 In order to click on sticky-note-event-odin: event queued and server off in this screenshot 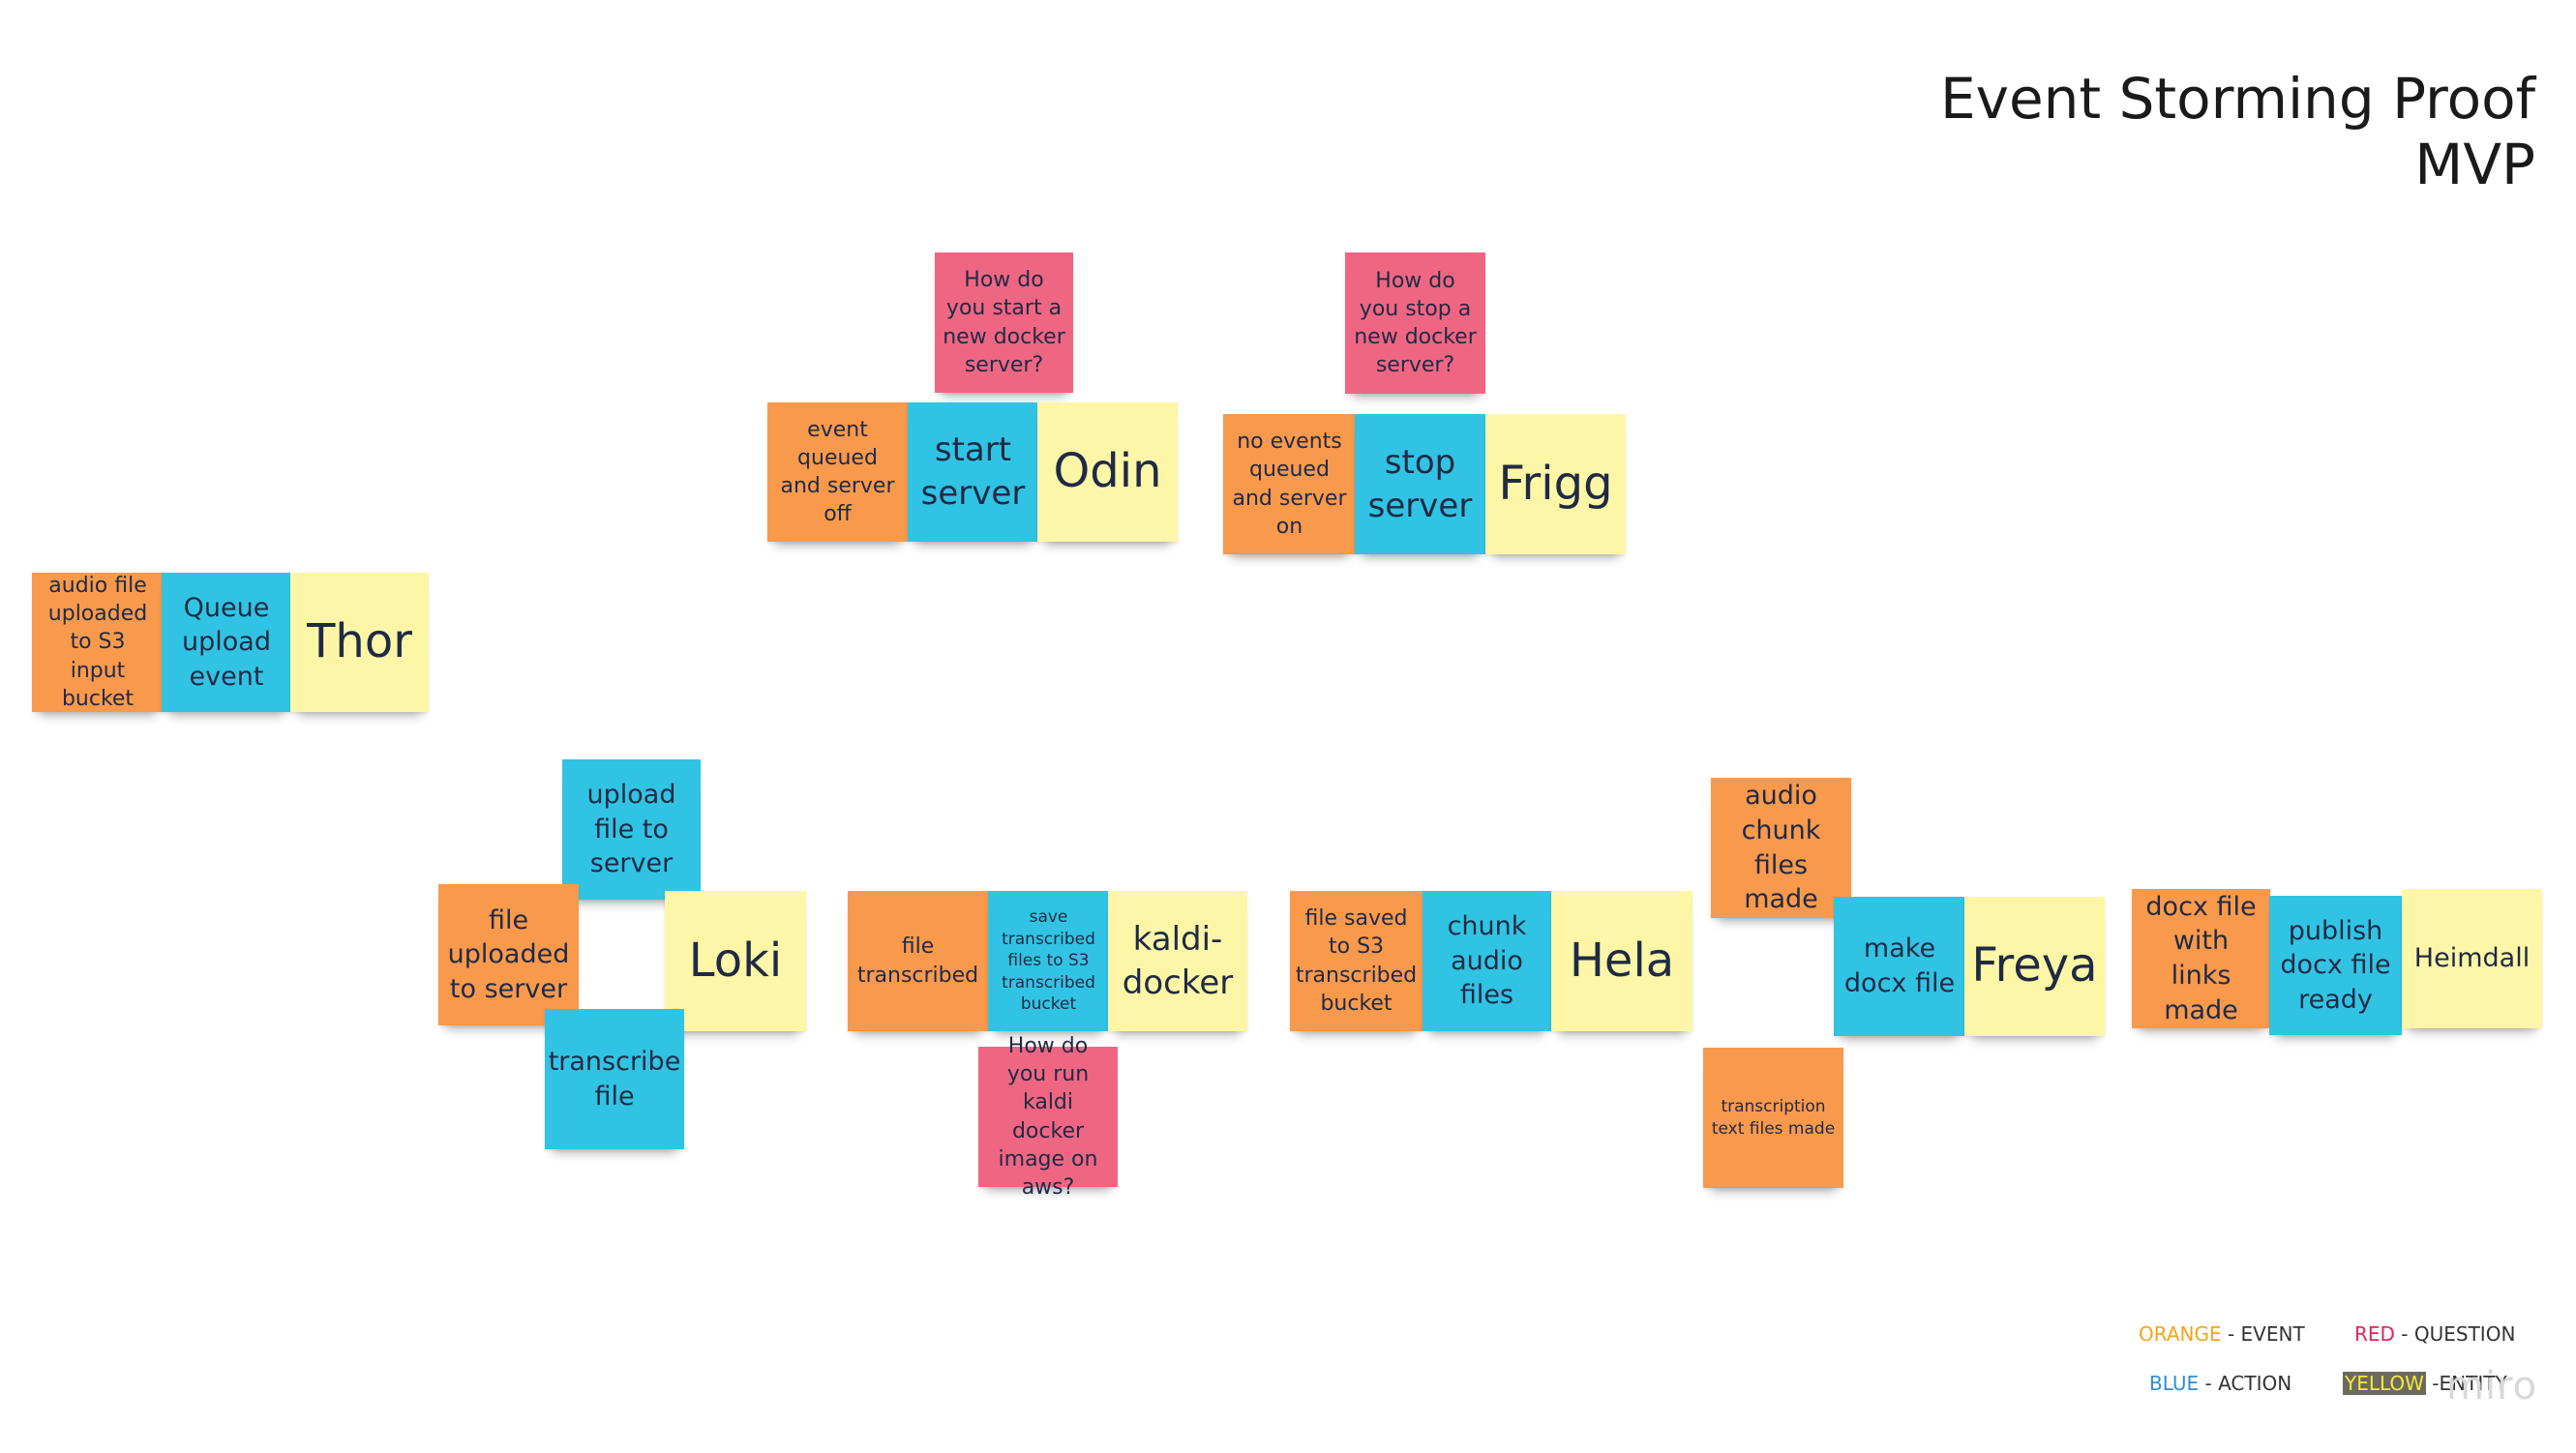, I will do `click(837, 472)`.